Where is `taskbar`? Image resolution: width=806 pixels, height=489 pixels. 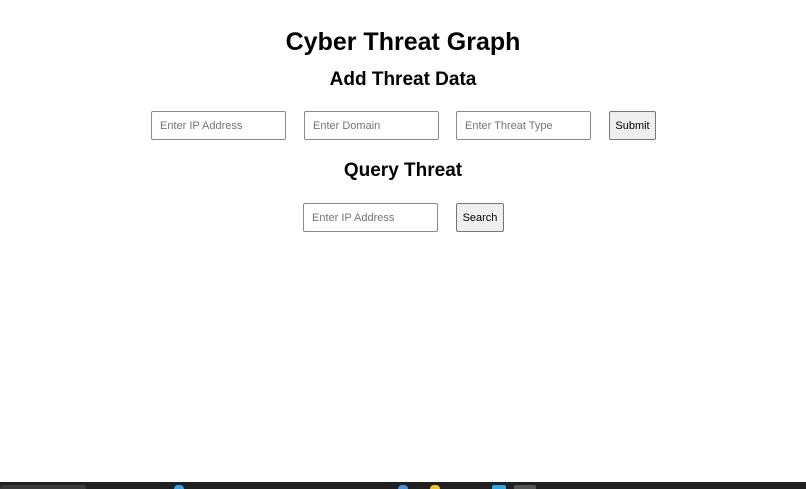 taskbar is located at coordinates (403, 485).